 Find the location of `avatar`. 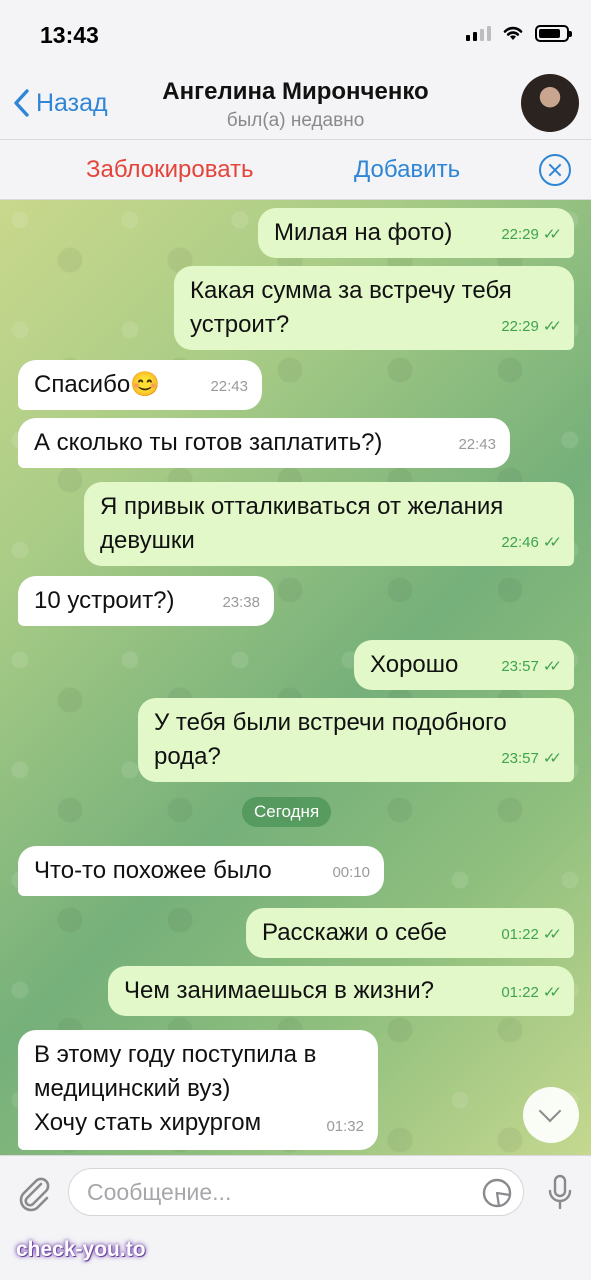

avatar is located at coordinates (550, 103).